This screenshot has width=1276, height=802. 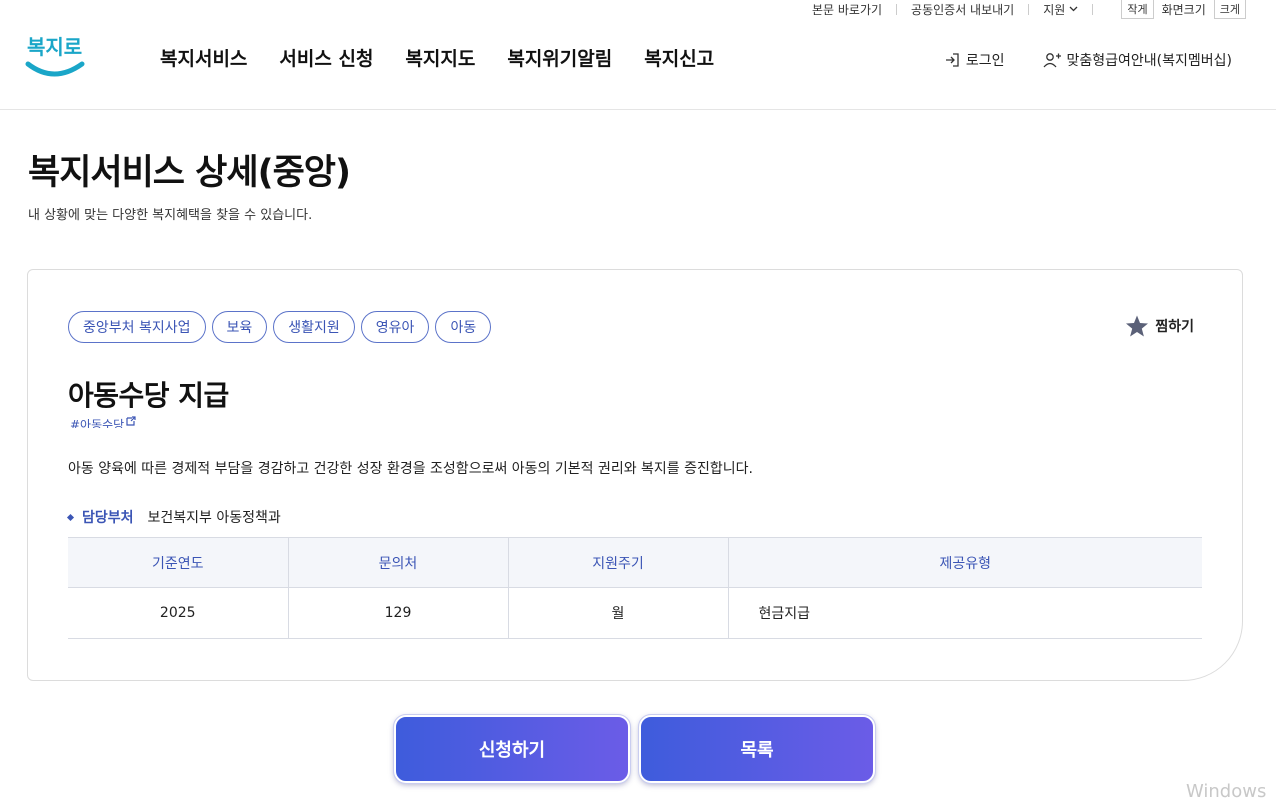 What do you see at coordinates (239, 327) in the screenshot?
I see `tag-item: 보육` at bounding box center [239, 327].